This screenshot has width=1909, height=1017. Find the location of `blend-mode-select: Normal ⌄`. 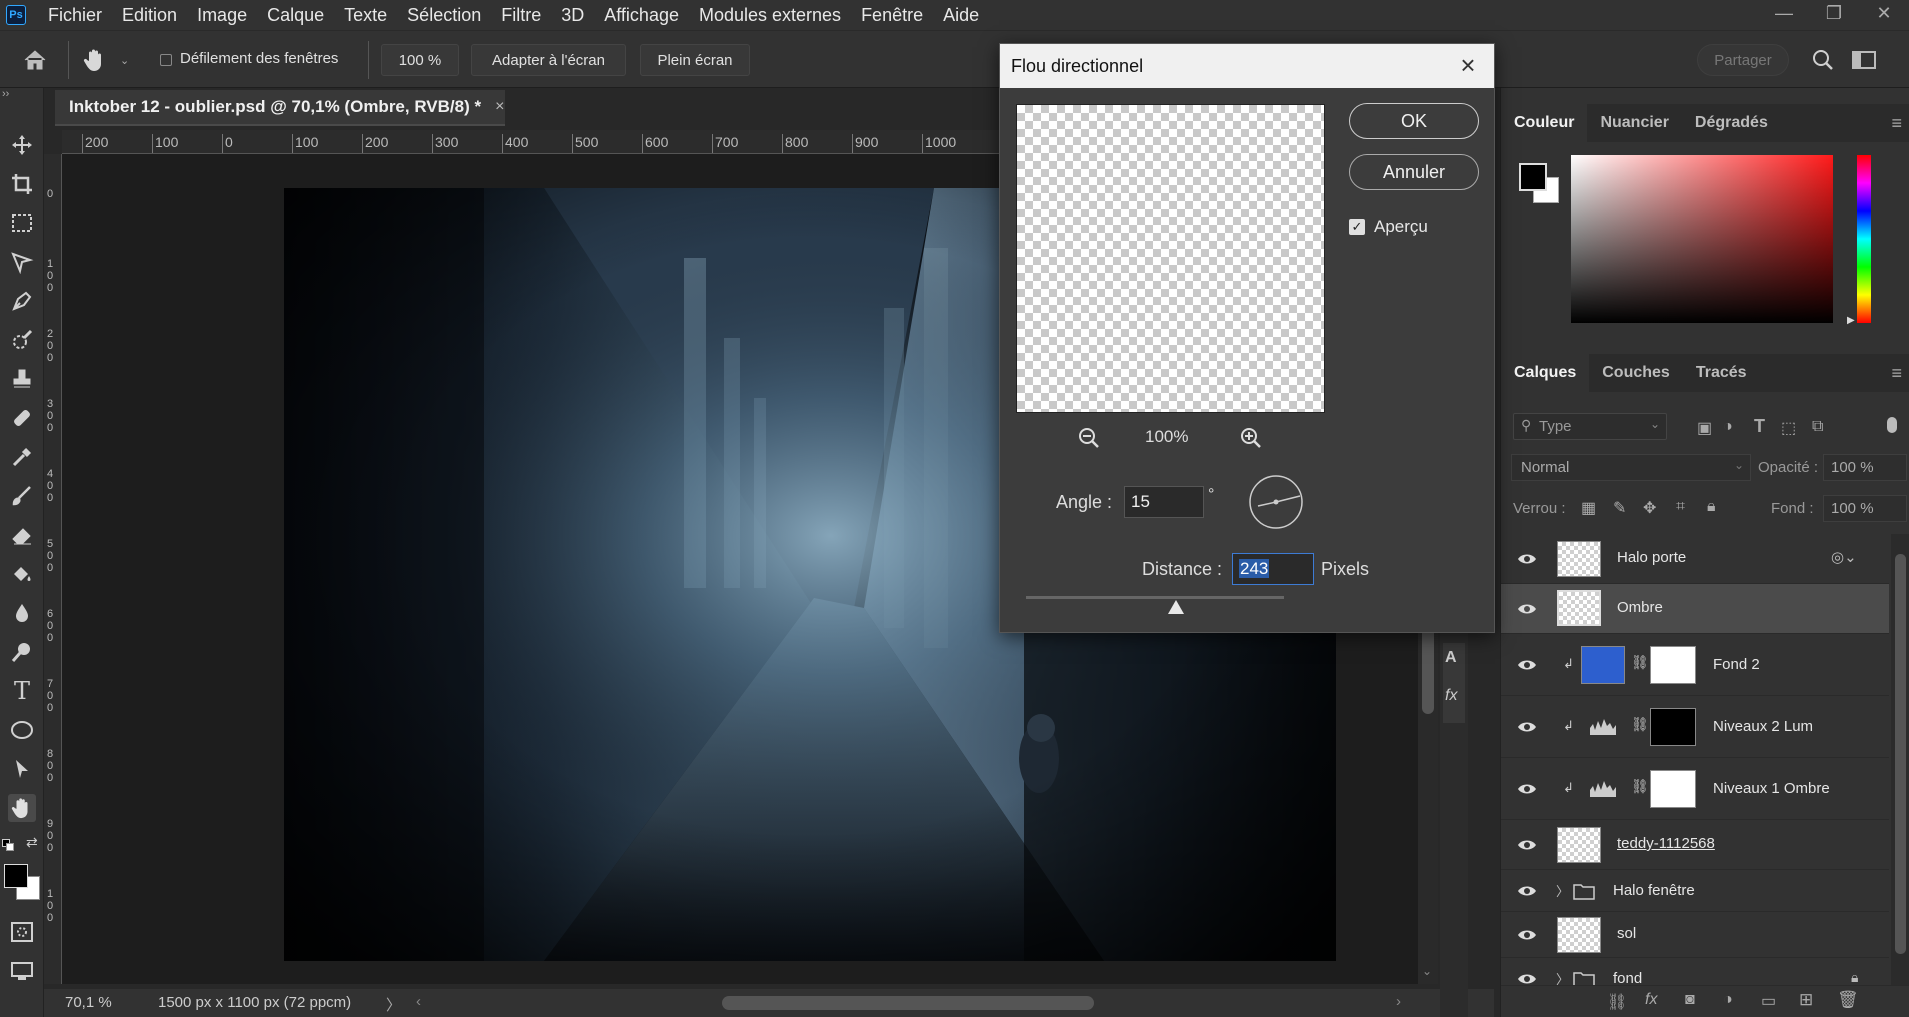

blend-mode-select: Normal ⌄ is located at coordinates (1631, 467).